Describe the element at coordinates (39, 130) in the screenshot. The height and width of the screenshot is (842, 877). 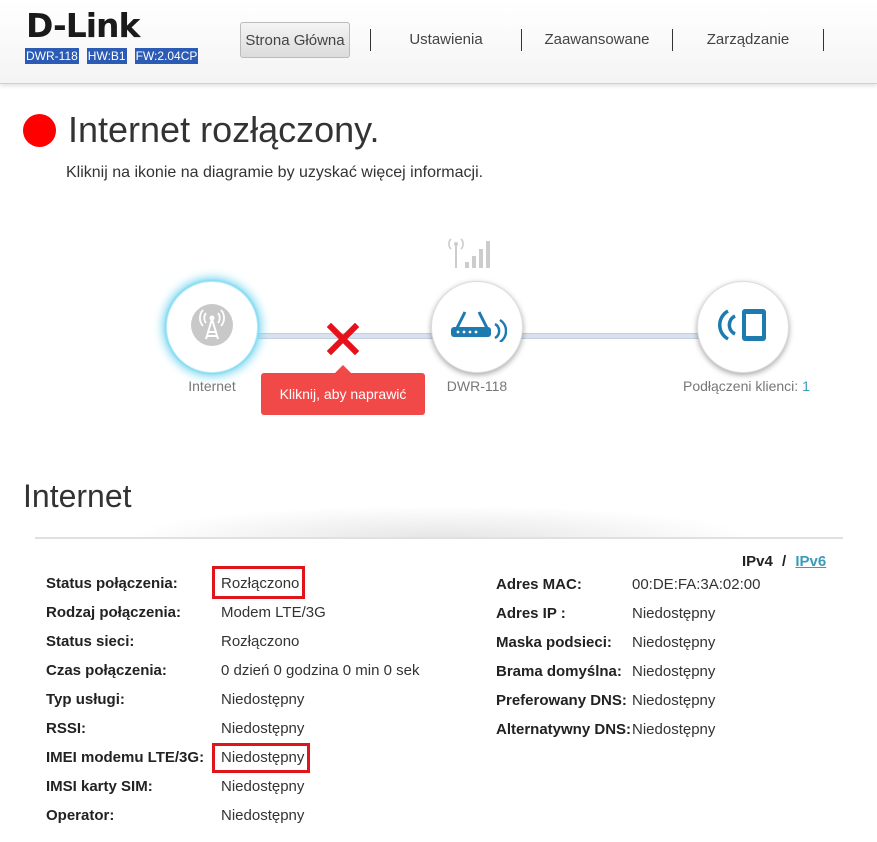
I see `status-indicator-dot` at that location.